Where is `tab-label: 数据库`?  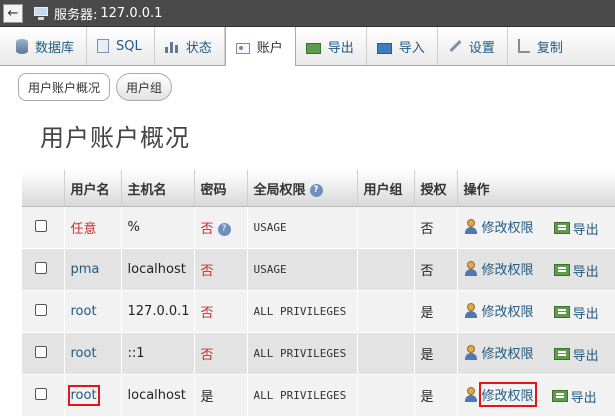
tab-label: 数据库 is located at coordinates (55, 48).